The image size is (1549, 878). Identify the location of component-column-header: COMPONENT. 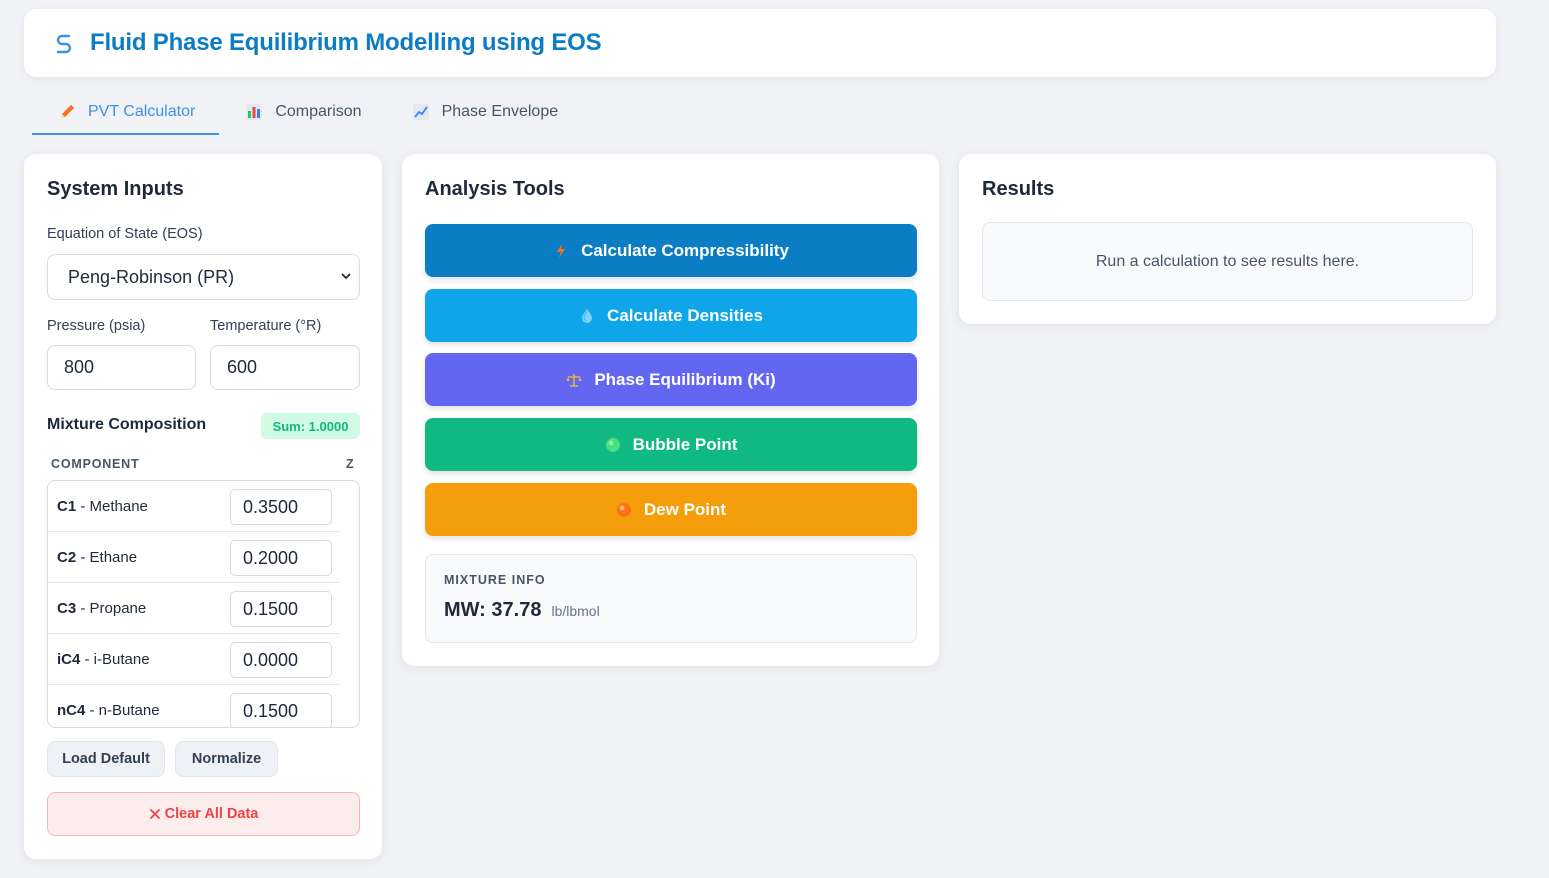
(95, 464).